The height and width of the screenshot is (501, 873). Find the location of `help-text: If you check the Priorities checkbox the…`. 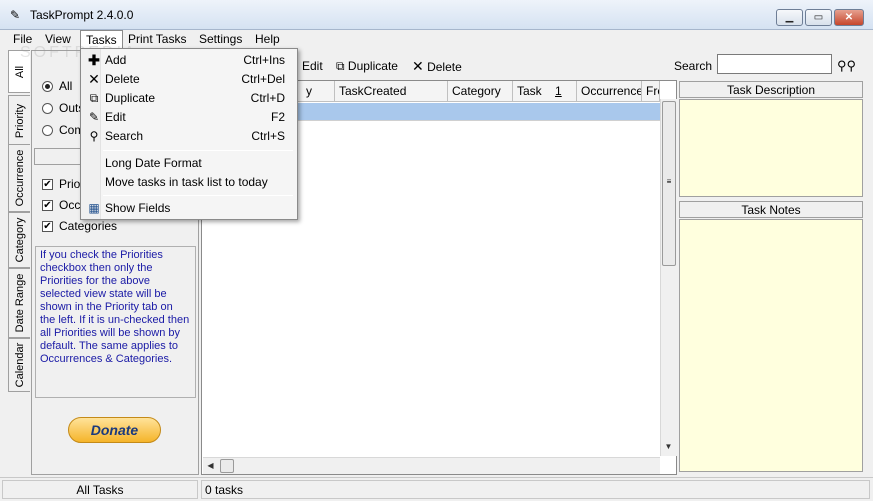

help-text: If you check the Priorities checkbox the… is located at coordinates (115, 322).